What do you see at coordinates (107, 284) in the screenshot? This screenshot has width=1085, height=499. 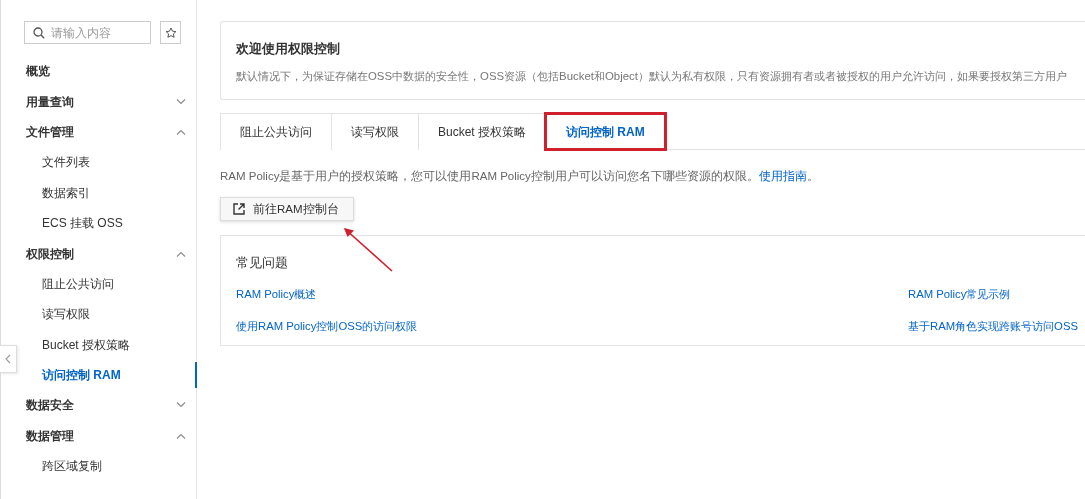 I see `sidebar-item: 阻止公共访问` at bounding box center [107, 284].